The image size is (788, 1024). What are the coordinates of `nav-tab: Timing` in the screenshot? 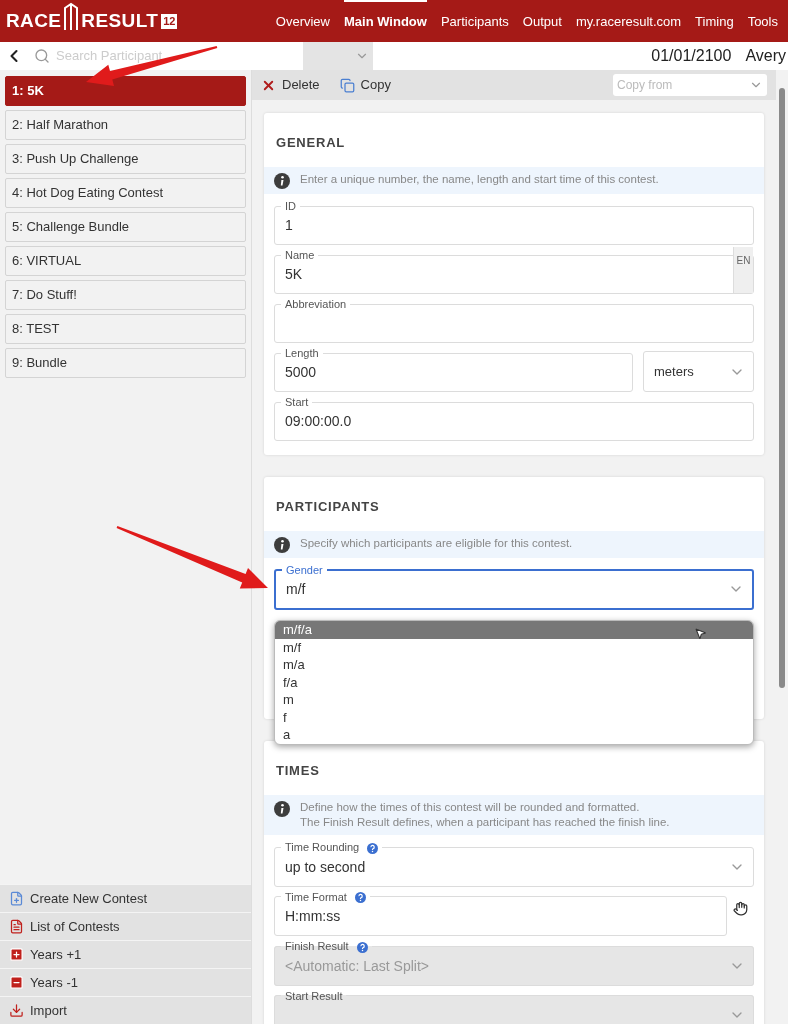 It's located at (714, 21).